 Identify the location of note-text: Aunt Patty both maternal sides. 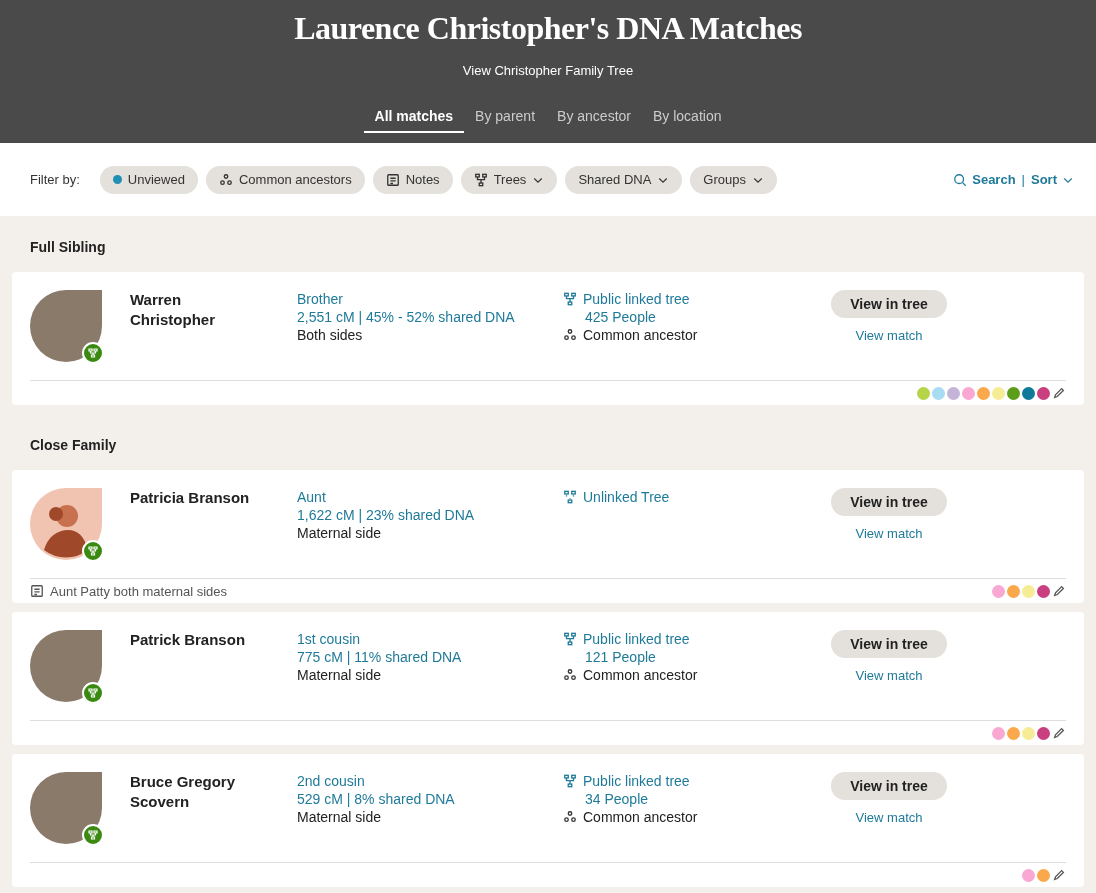
(139, 591).